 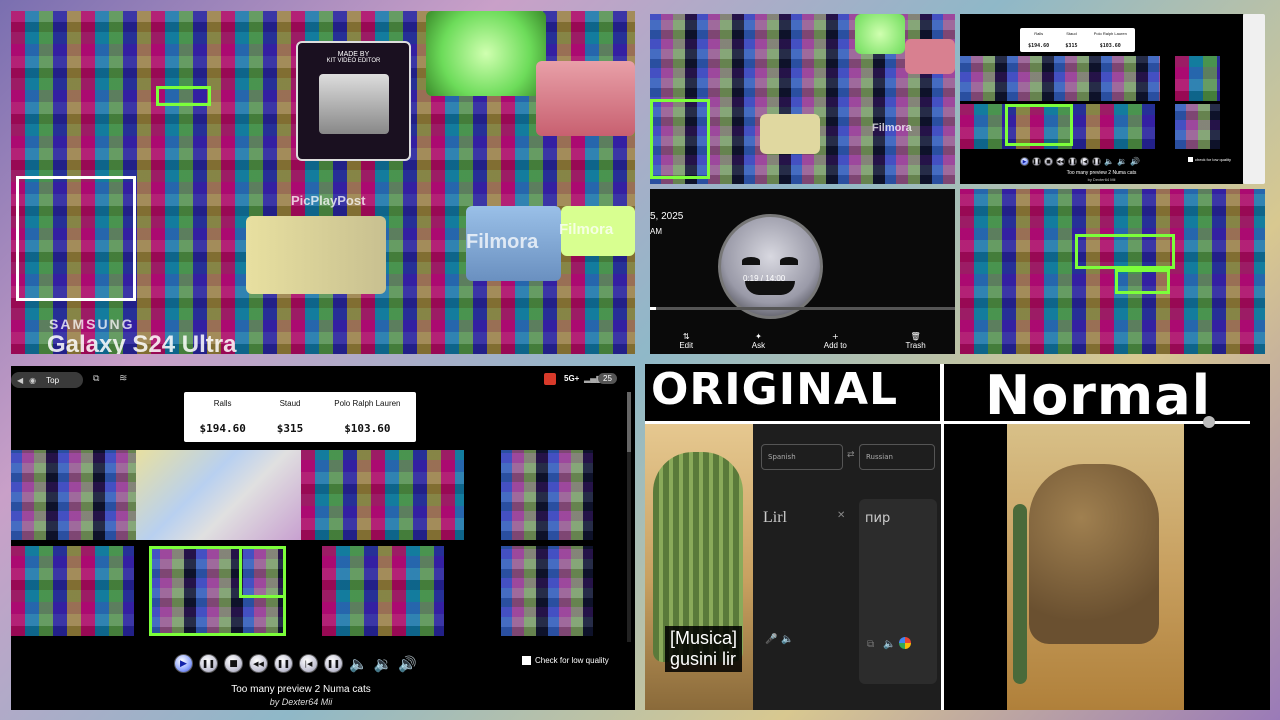 What do you see at coordinates (607, 378) in the screenshot?
I see `battery-label: 25` at bounding box center [607, 378].